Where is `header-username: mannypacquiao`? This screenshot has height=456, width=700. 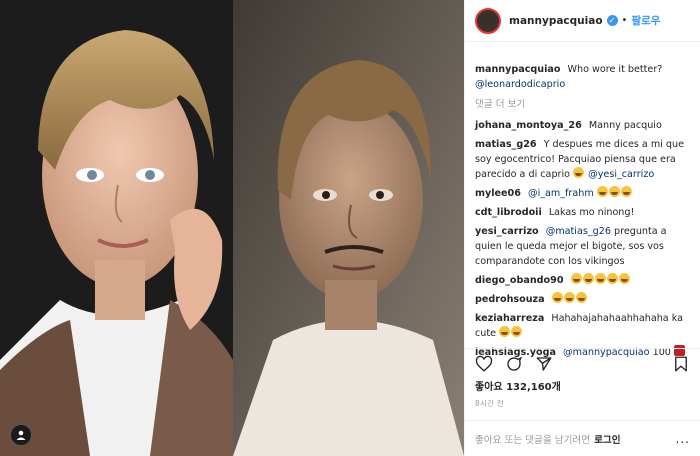
header-username: mannypacquiao is located at coordinates (556, 21).